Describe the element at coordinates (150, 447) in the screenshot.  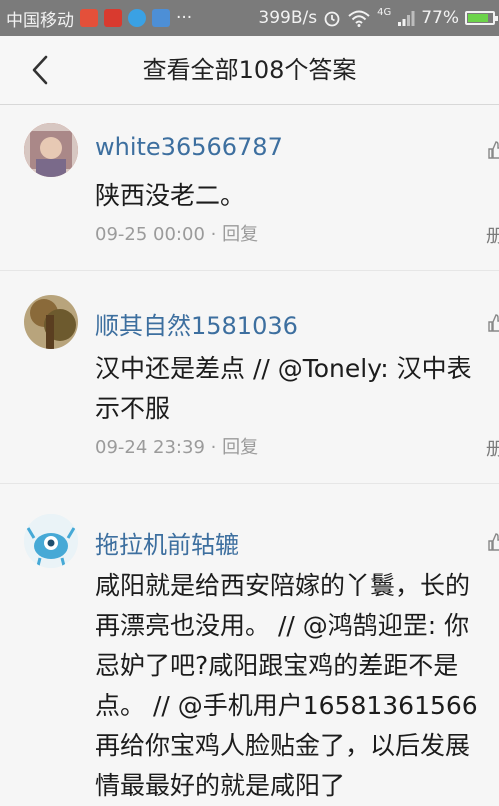
I see `timestamp: 09-24 23:39` at that location.